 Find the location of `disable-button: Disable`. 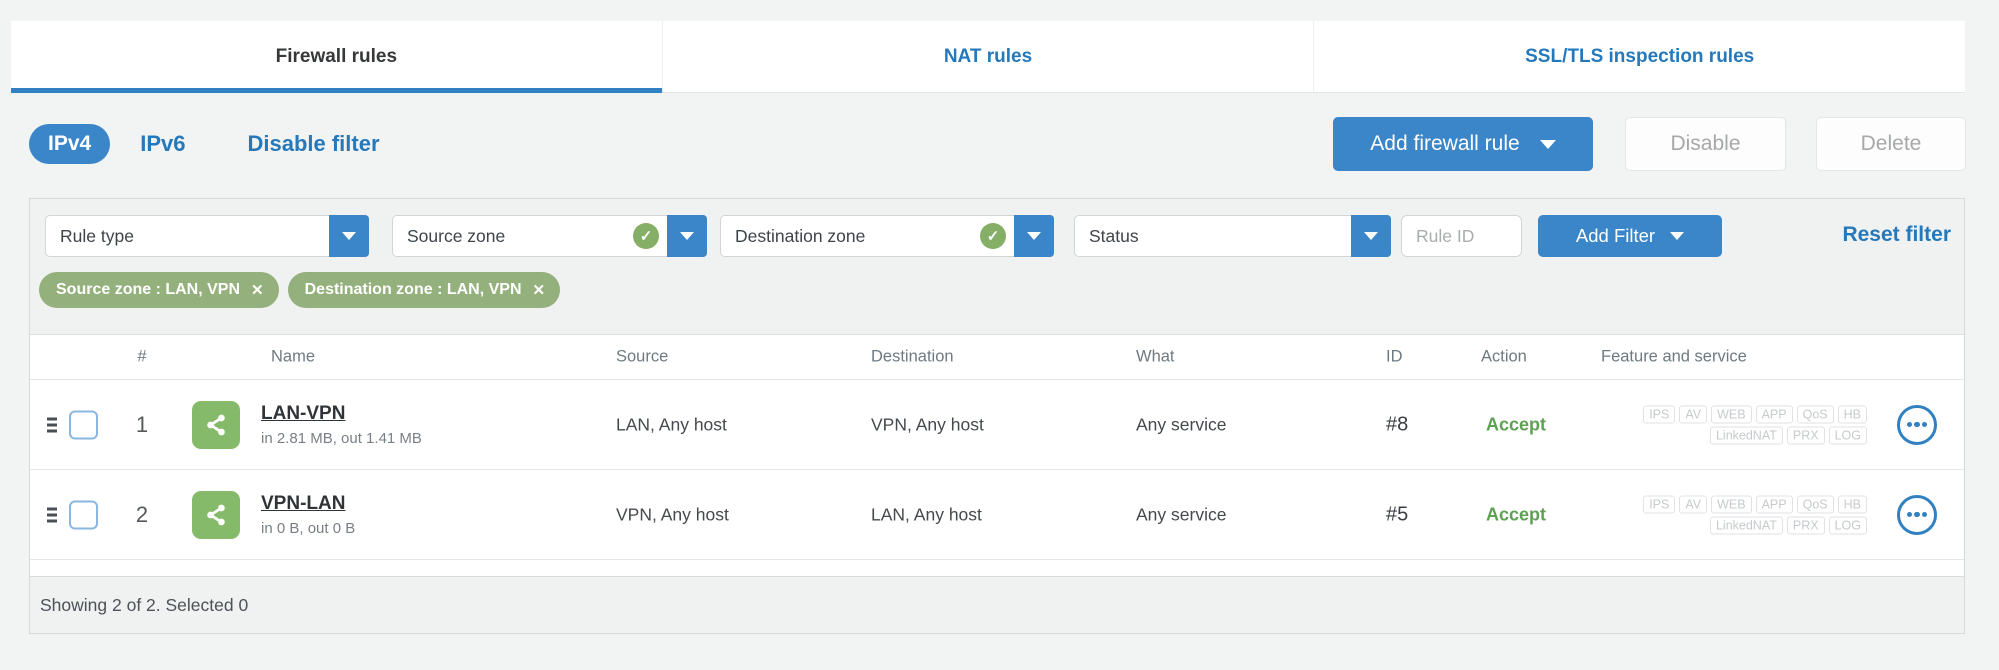

disable-button: Disable is located at coordinates (1705, 144).